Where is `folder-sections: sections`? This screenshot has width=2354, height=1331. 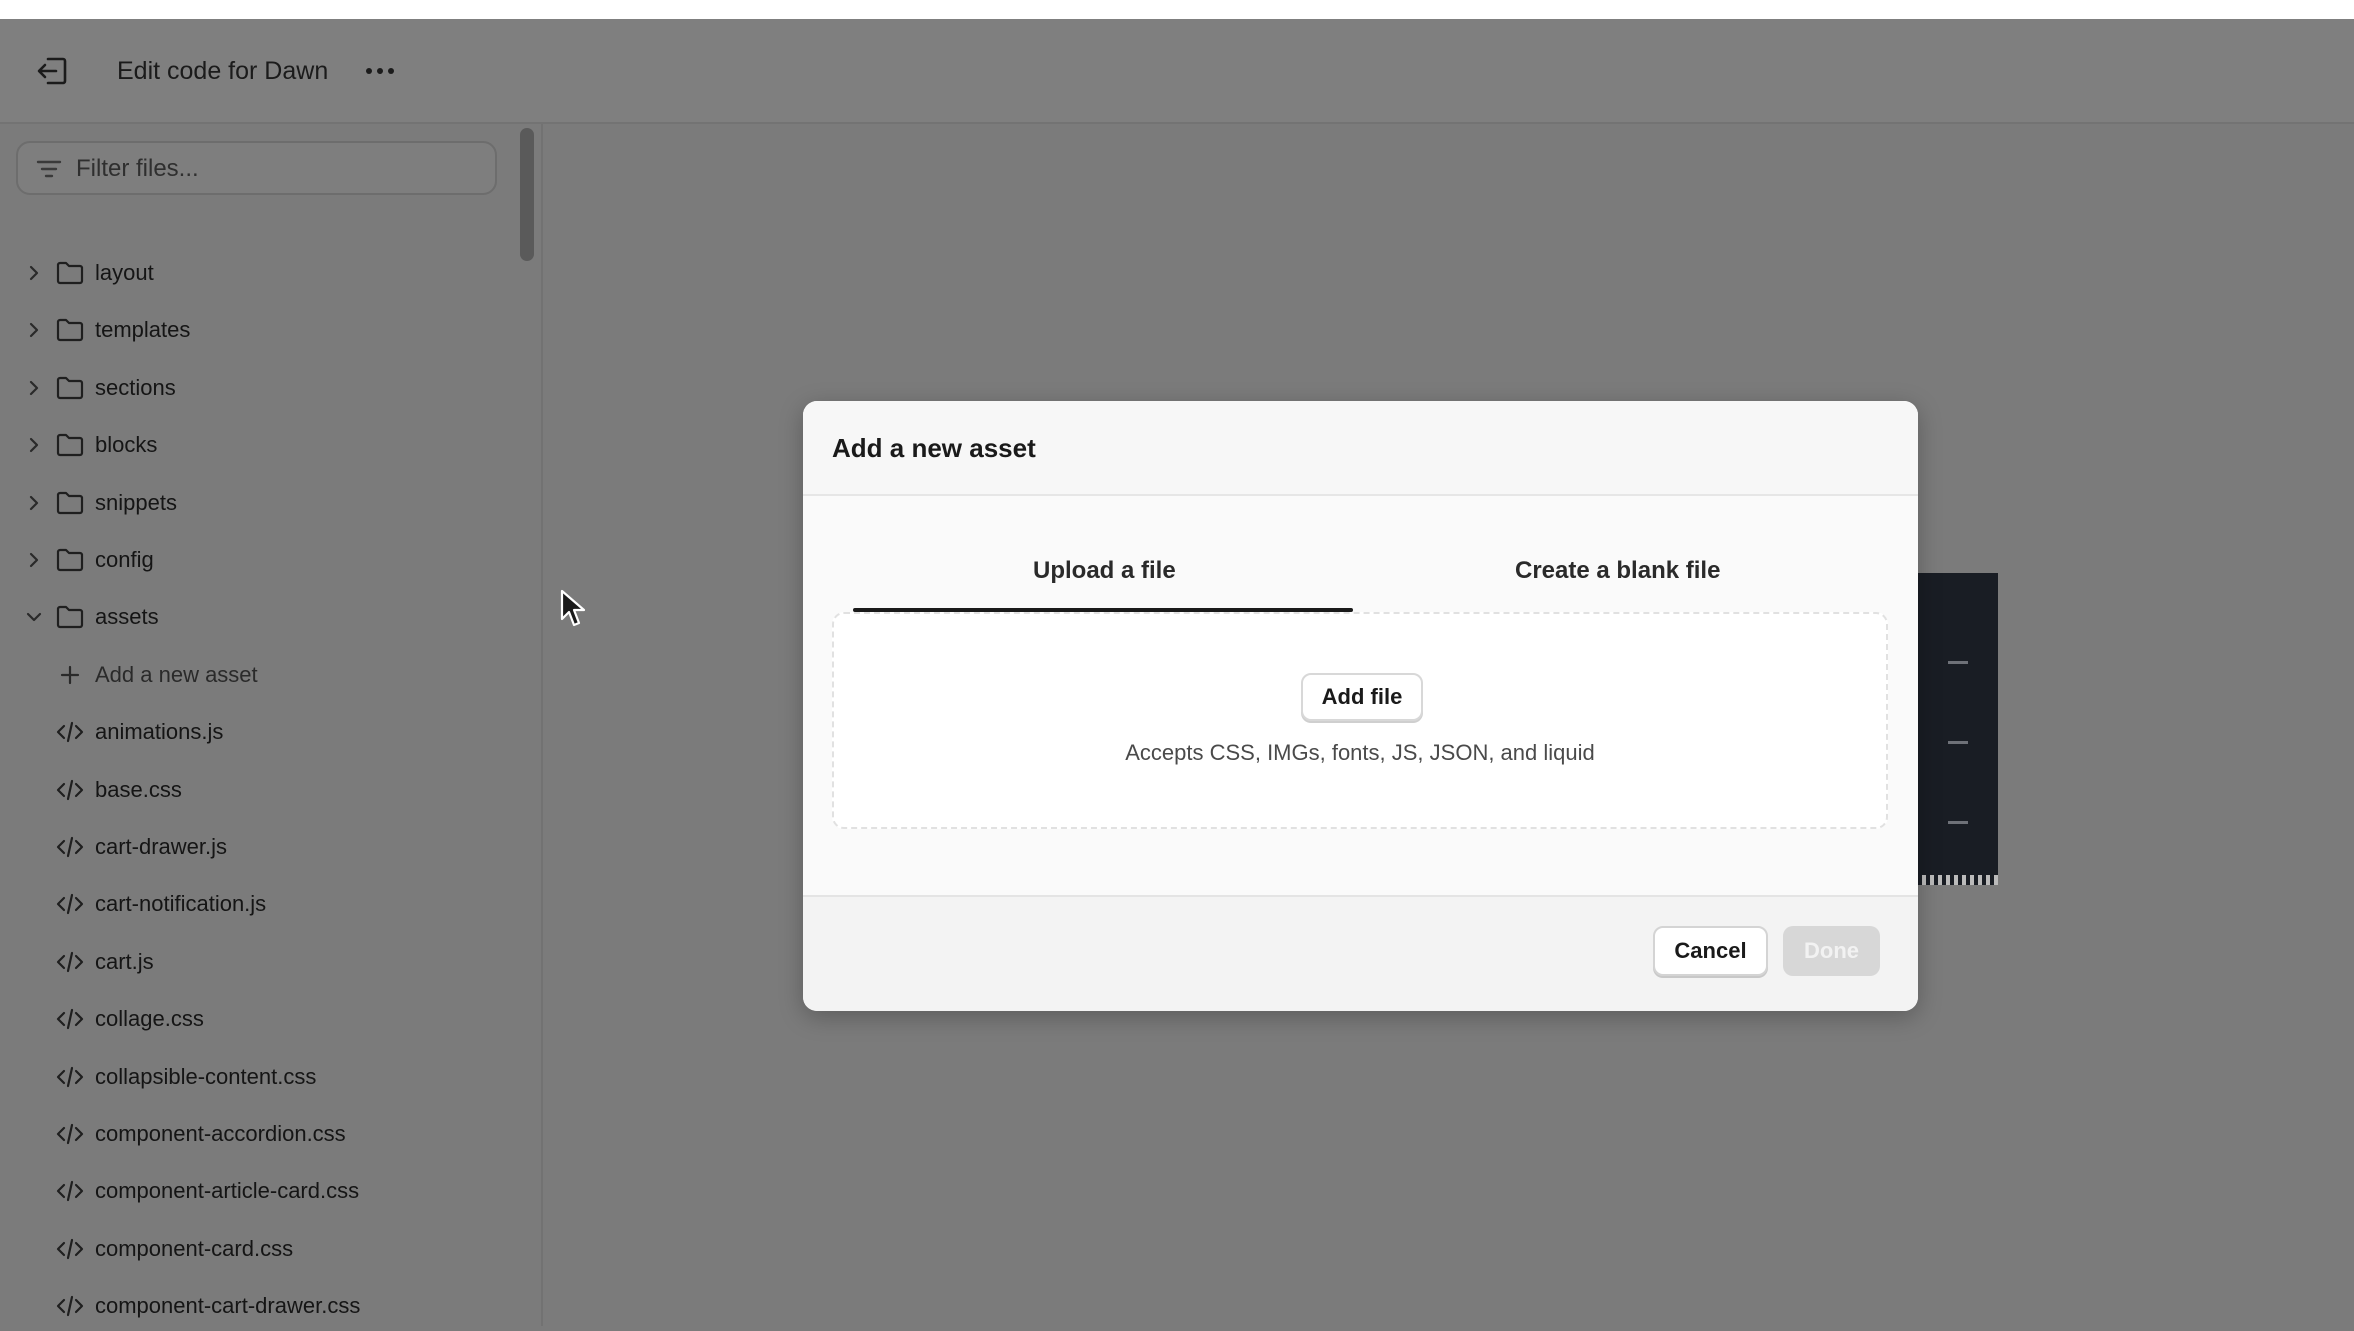 folder-sections: sections is located at coordinates (260, 388).